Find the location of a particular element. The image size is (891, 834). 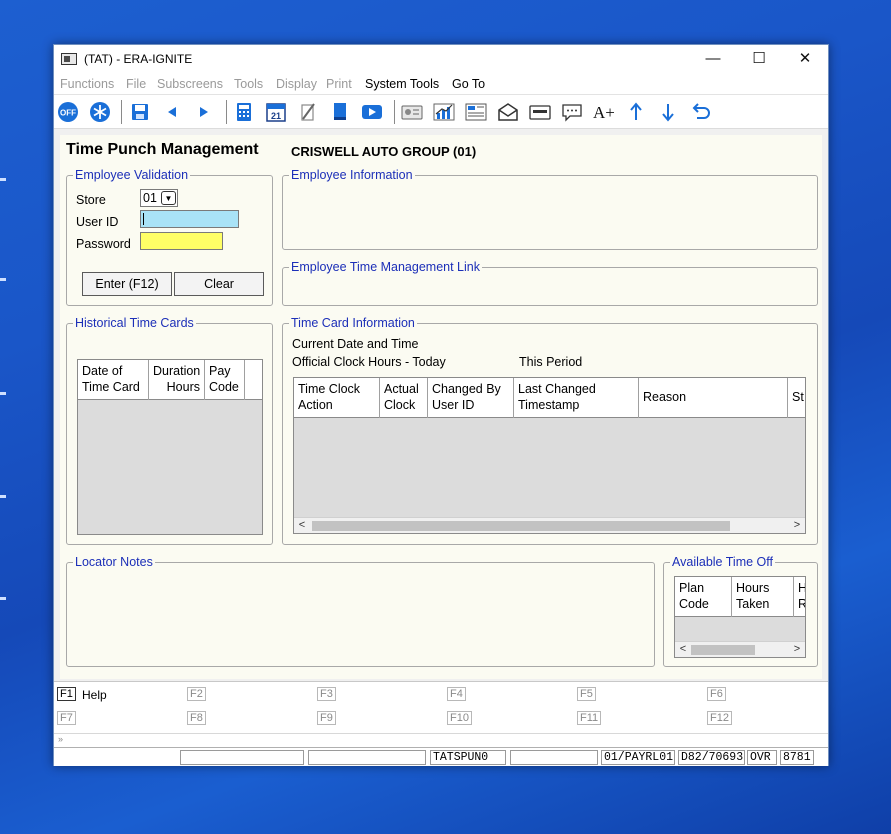

f6-key: F6 is located at coordinates (716, 694).